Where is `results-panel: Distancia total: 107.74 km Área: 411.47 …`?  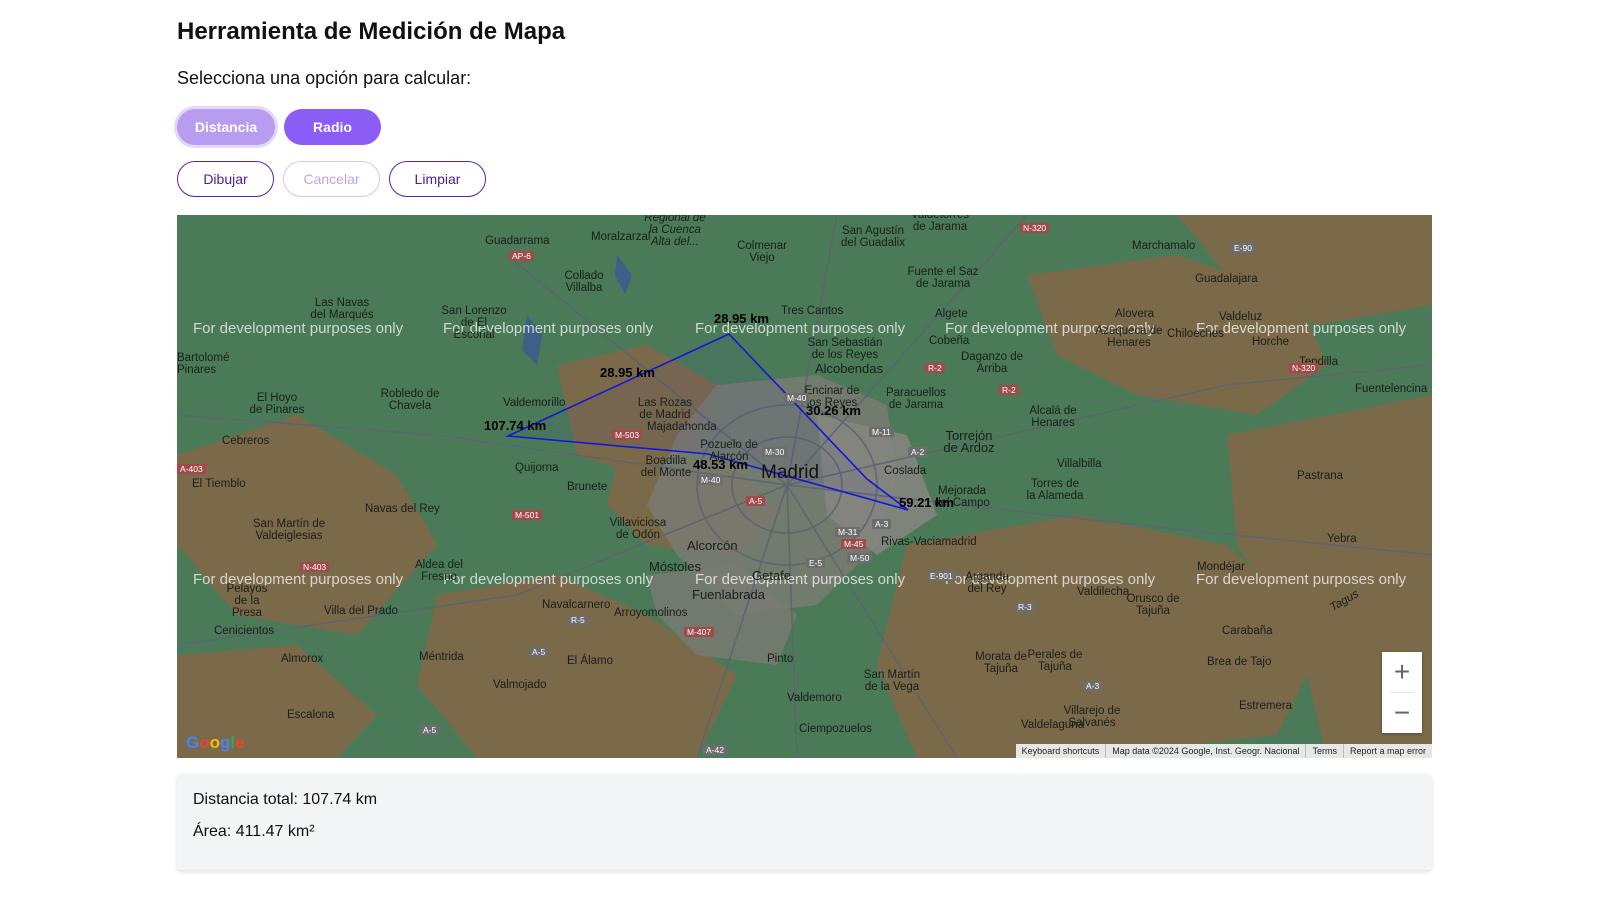
results-panel: Distancia total: 107.74 km Área: 411.47 … is located at coordinates (804, 822).